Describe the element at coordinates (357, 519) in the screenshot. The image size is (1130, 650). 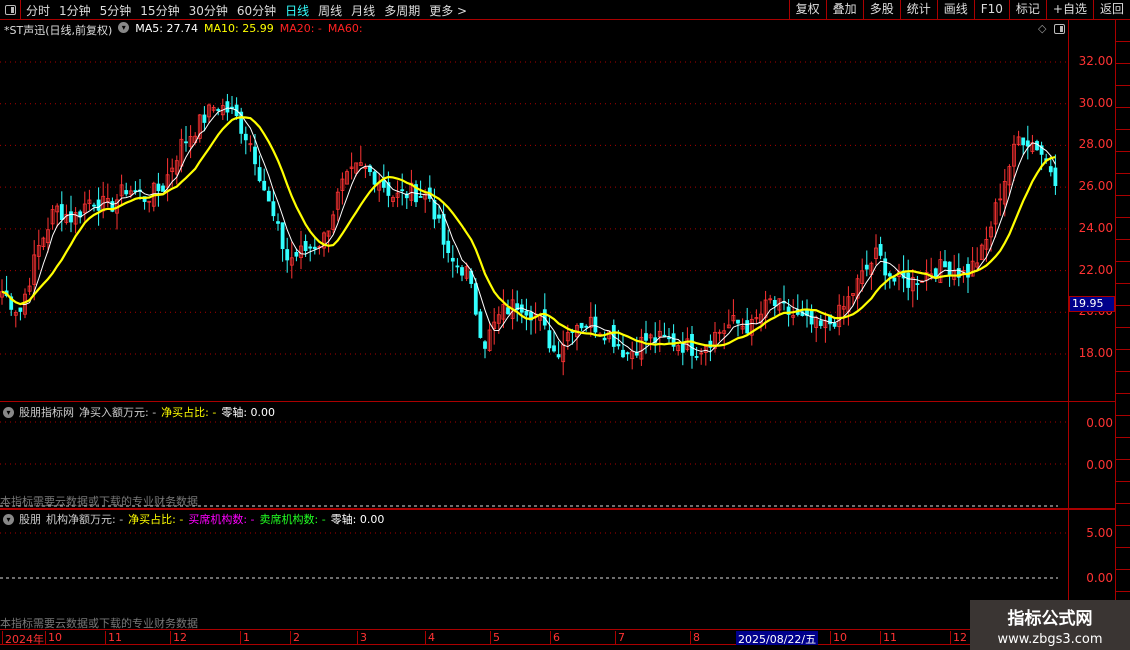
I see `panel2-zero-axis: 零轴: 0.00` at that location.